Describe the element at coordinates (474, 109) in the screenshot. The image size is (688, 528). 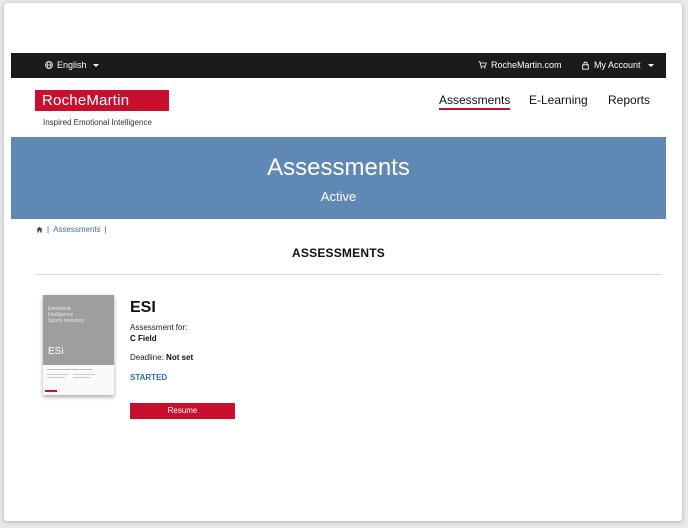
I see `active-nav-indicator` at that location.